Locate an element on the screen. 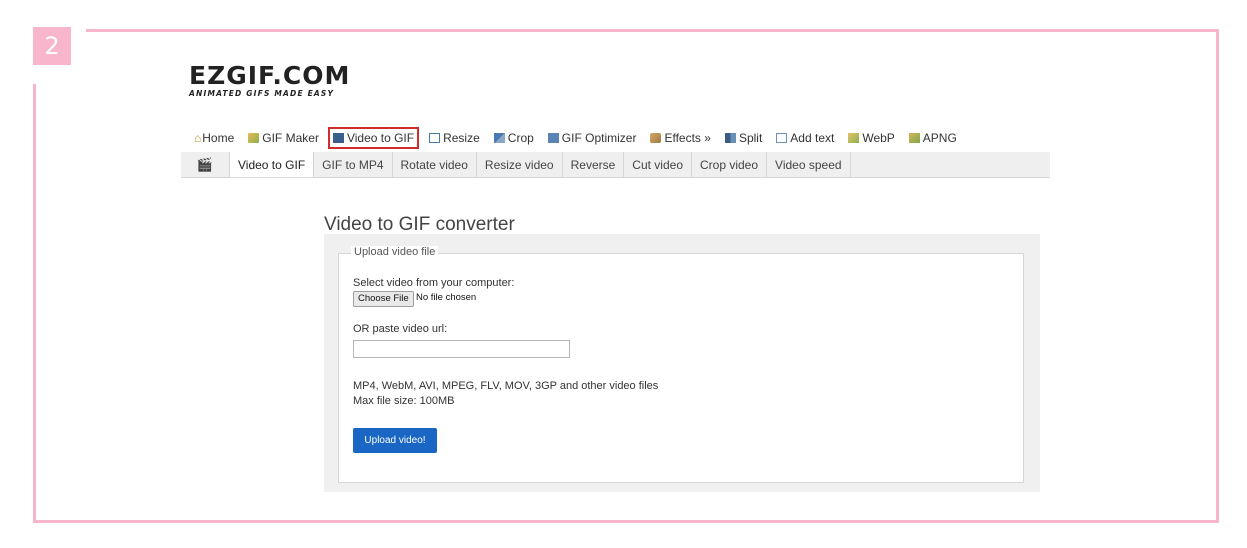 Image resolution: width=1247 pixels, height=548 pixels. nav-label: WebP is located at coordinates (878, 138).